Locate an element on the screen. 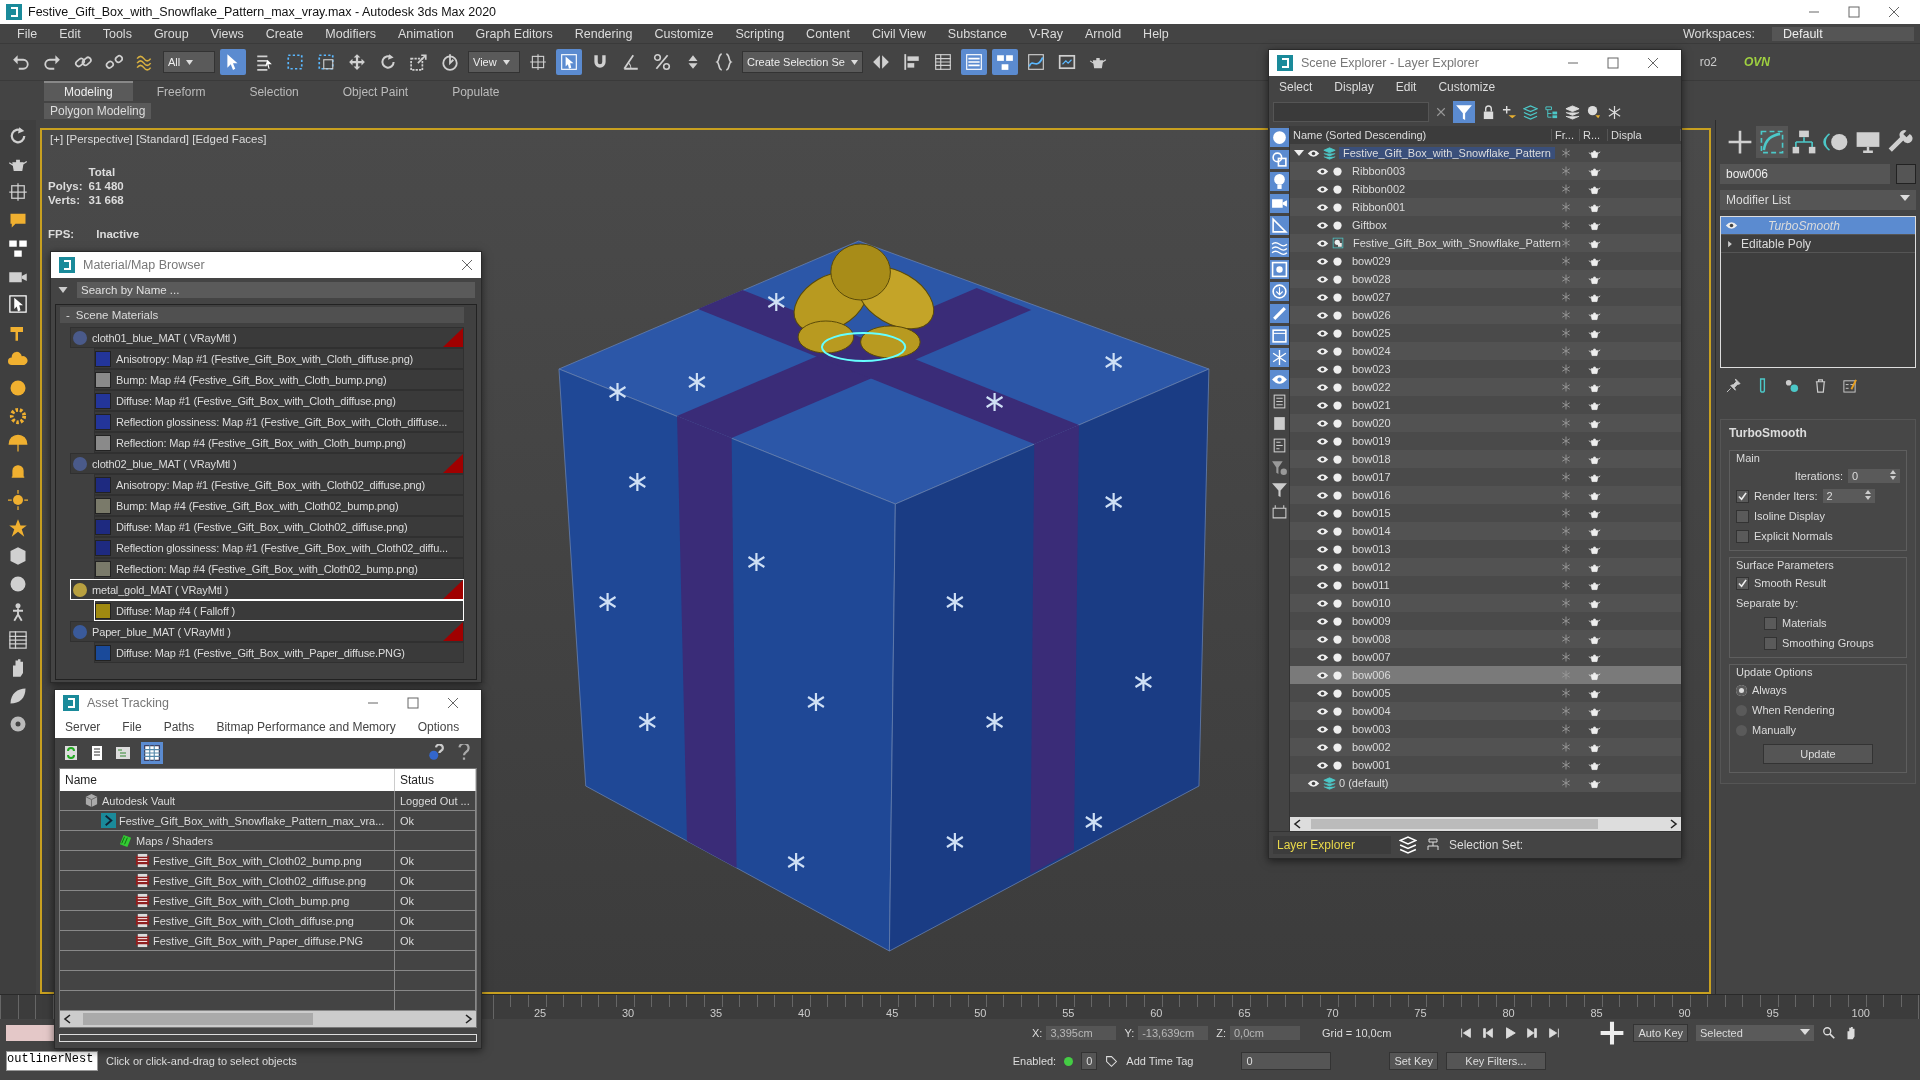  menu-item: Content is located at coordinates (828, 33).